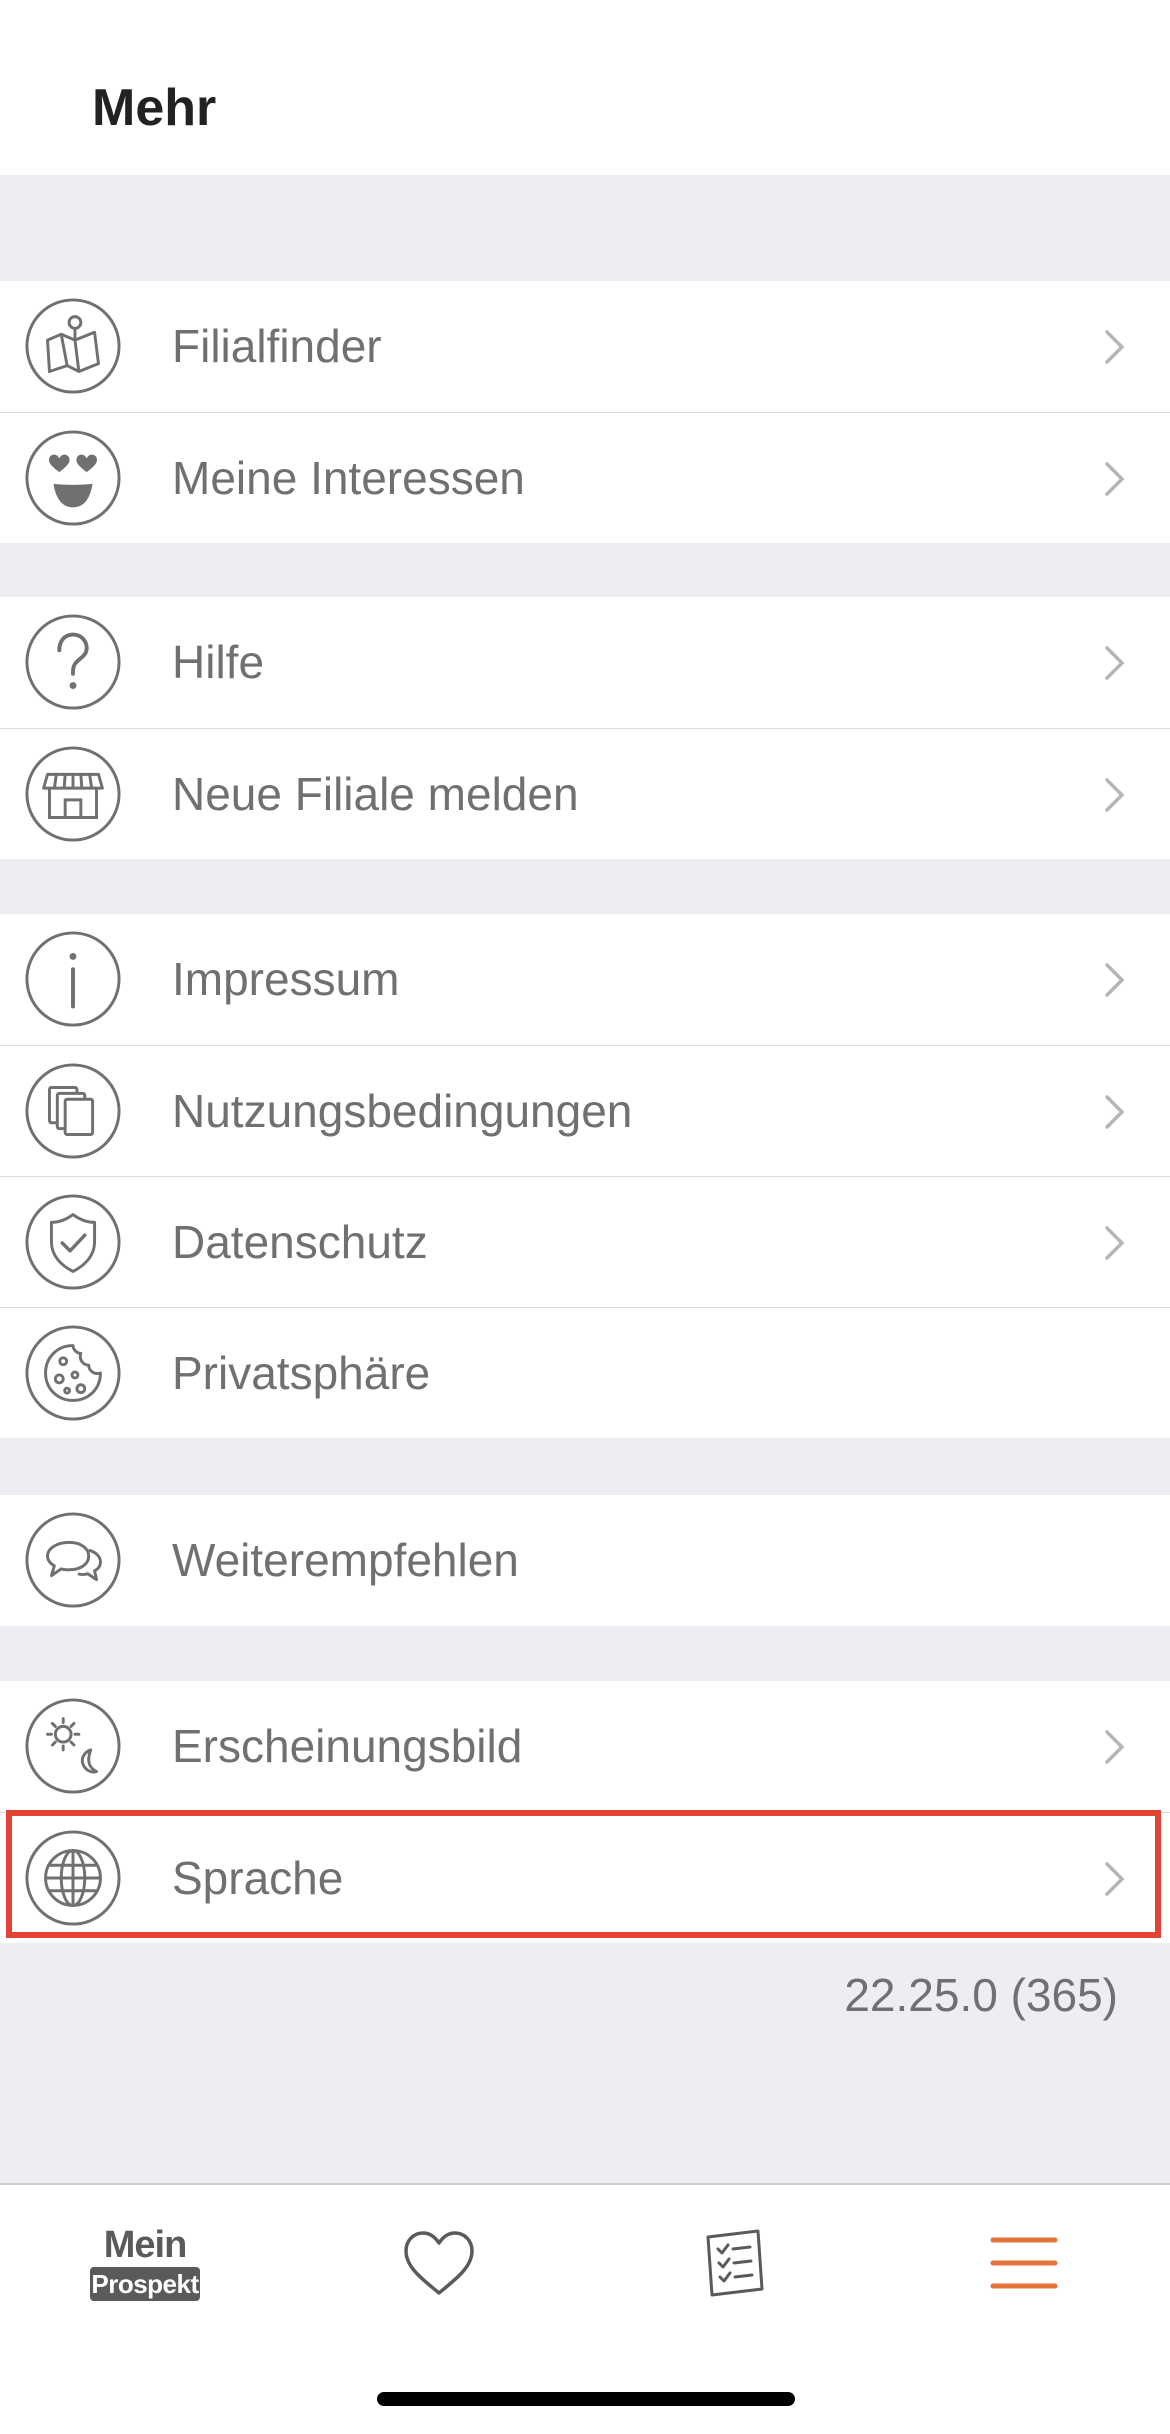 Image resolution: width=1170 pixels, height=2434 pixels. I want to click on menu-group-5: Erscheinungsbild Sprache, so click(585, 1812).